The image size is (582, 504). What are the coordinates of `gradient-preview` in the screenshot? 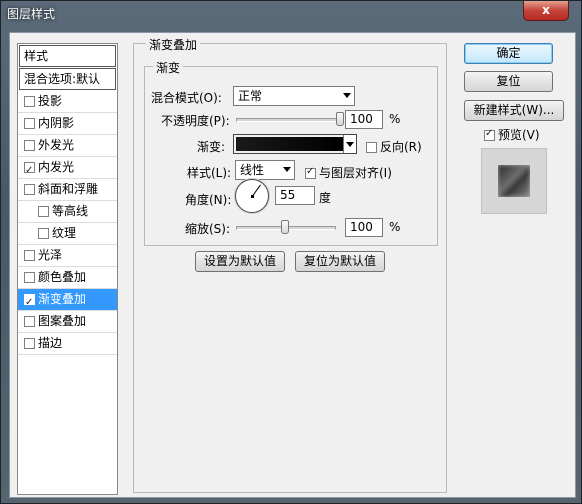 It's located at (289, 144).